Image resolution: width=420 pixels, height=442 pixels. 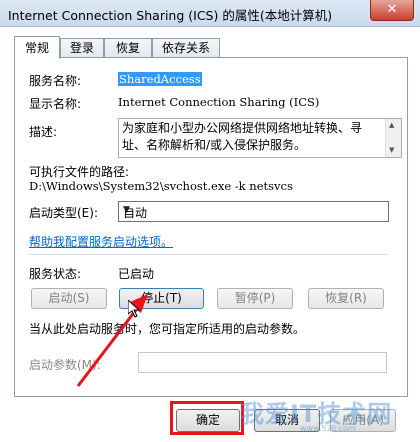 What do you see at coordinates (328, 428) in the screenshot?
I see `watermark-url: www.52ij.com` at bounding box center [328, 428].